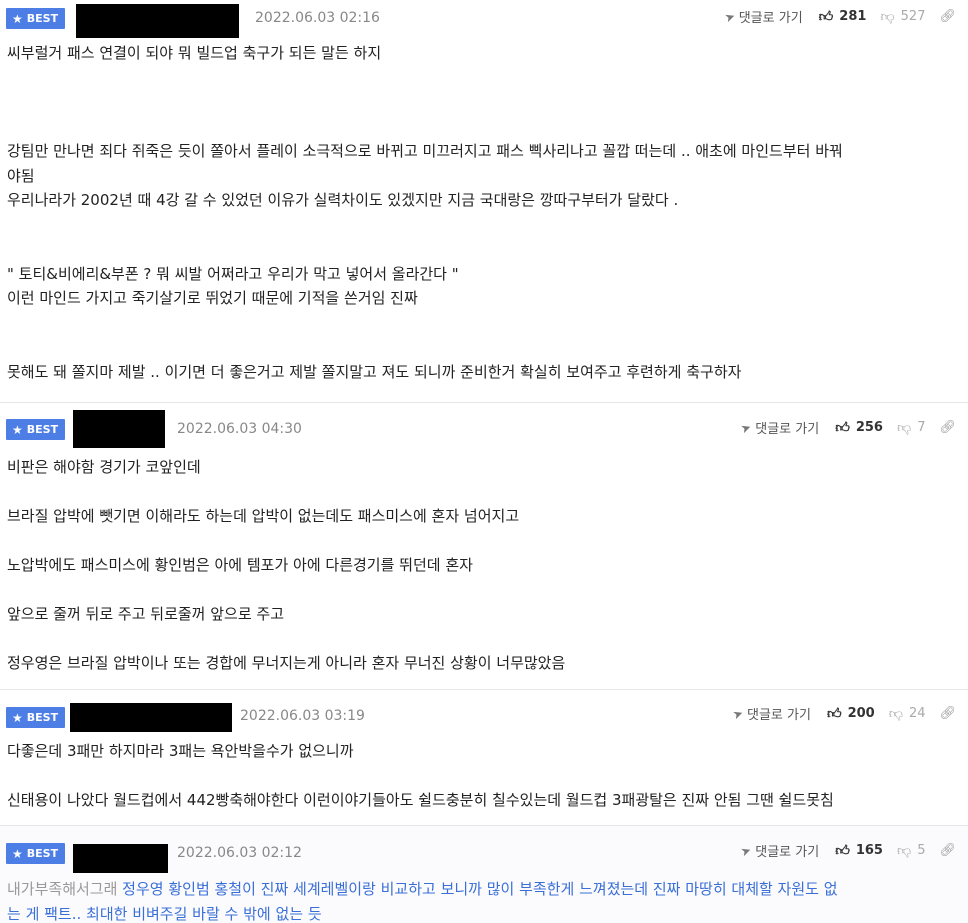 The image size is (968, 923). Describe the element at coordinates (921, 850) in the screenshot. I see `dislike-count: 5` at that location.